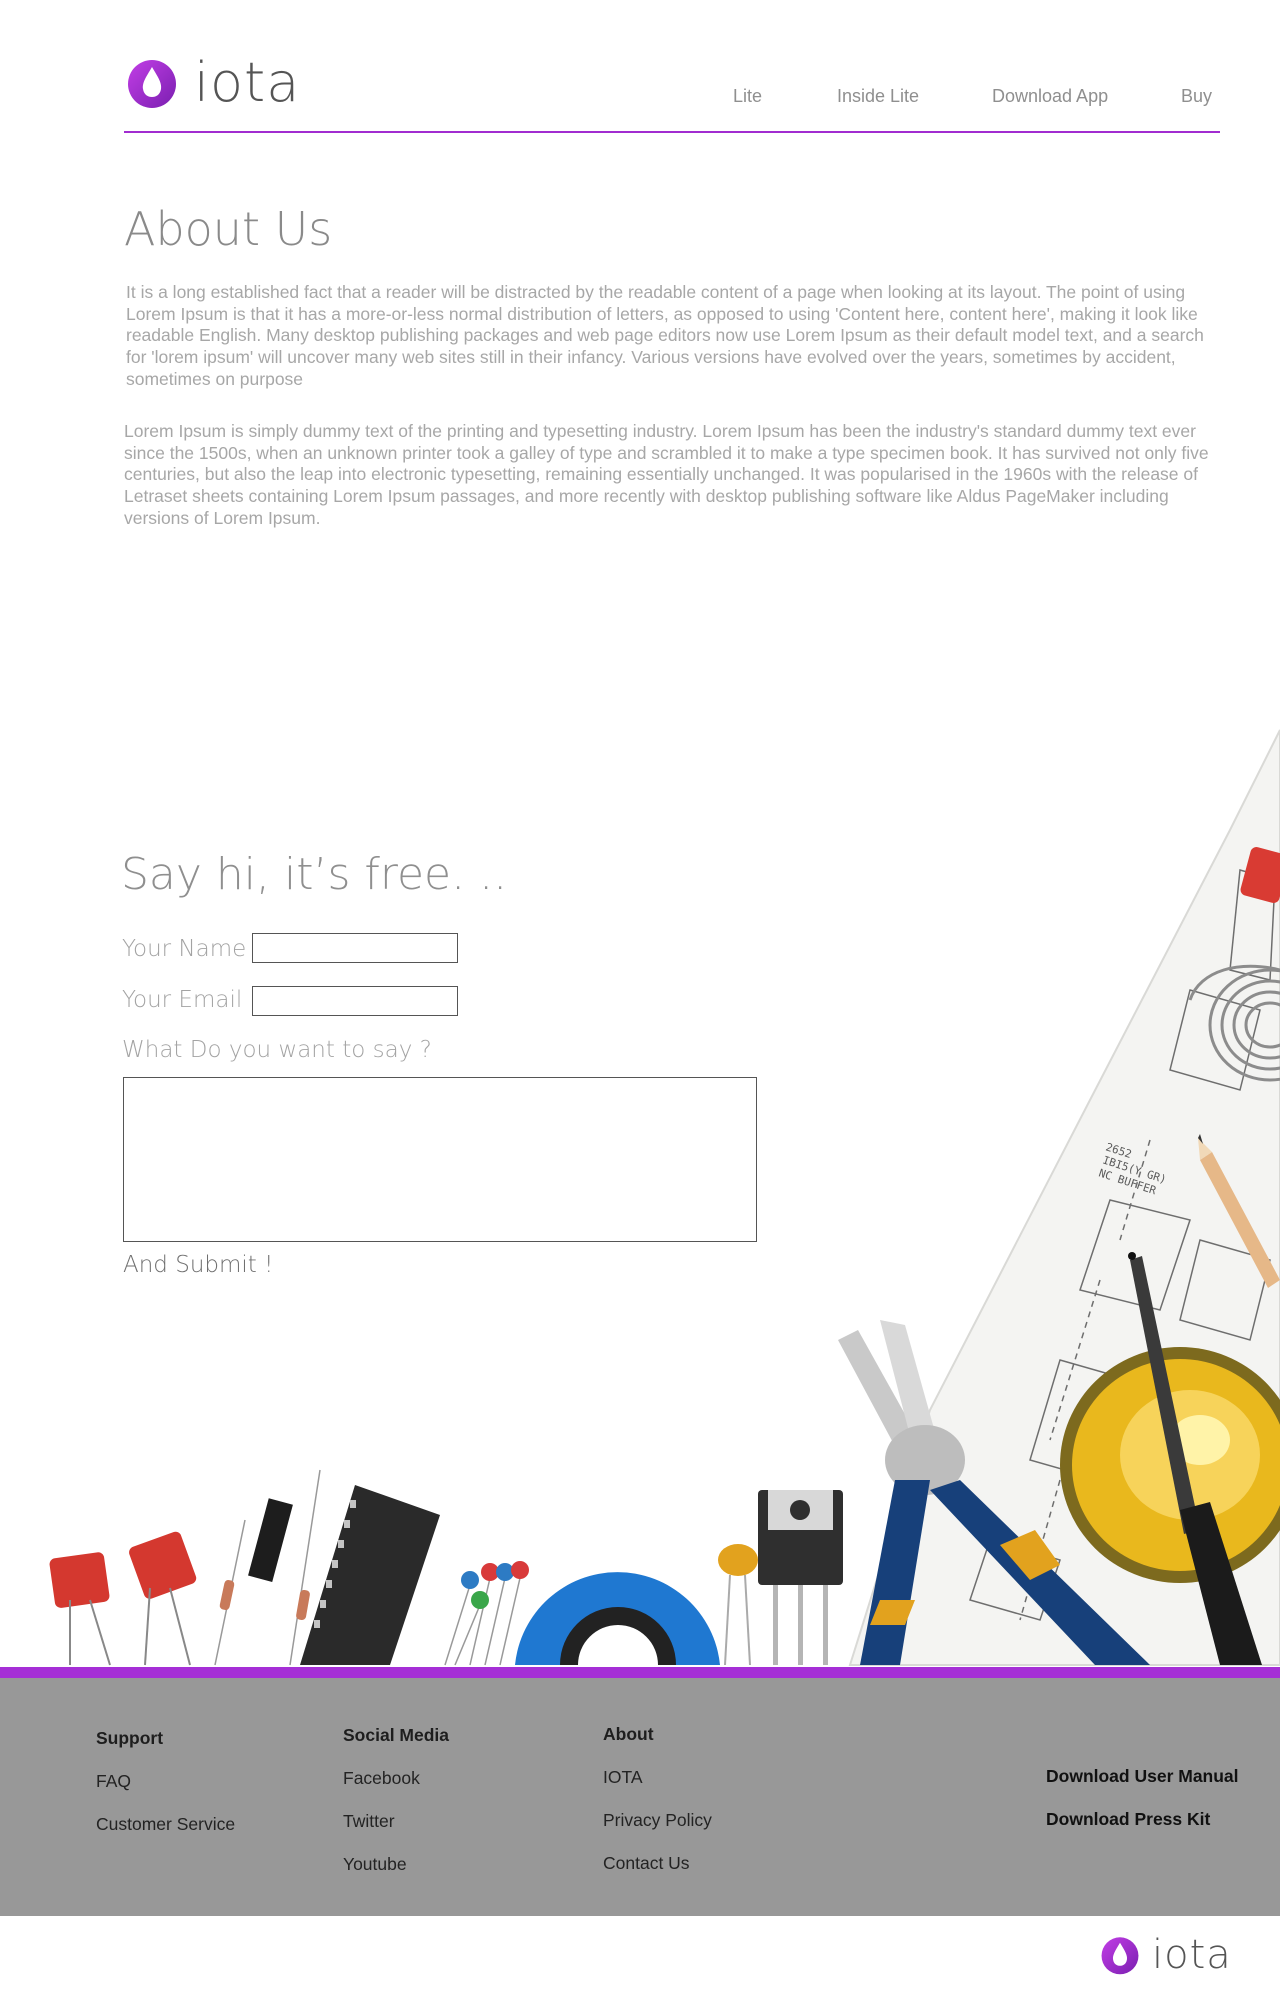 This screenshot has width=1280, height=2000. I want to click on red-capacitors, so click(123, 1598).